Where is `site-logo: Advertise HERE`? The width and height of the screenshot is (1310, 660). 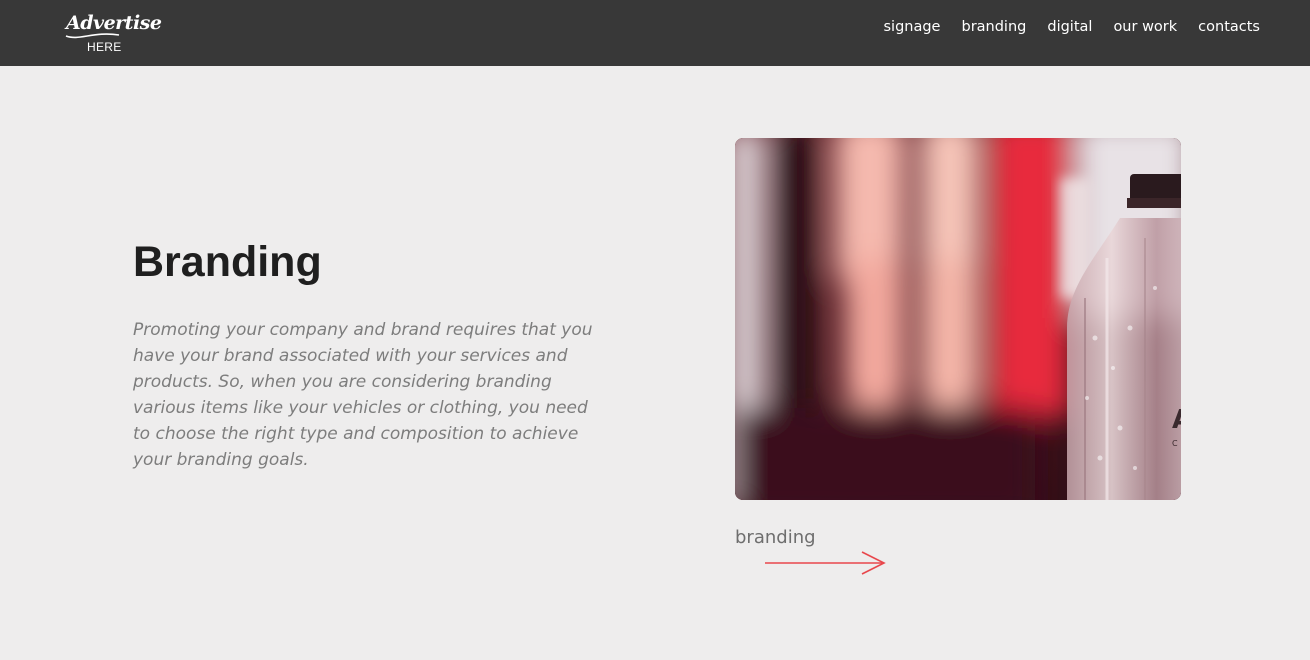
site-logo: Advertise HERE is located at coordinates (113, 34).